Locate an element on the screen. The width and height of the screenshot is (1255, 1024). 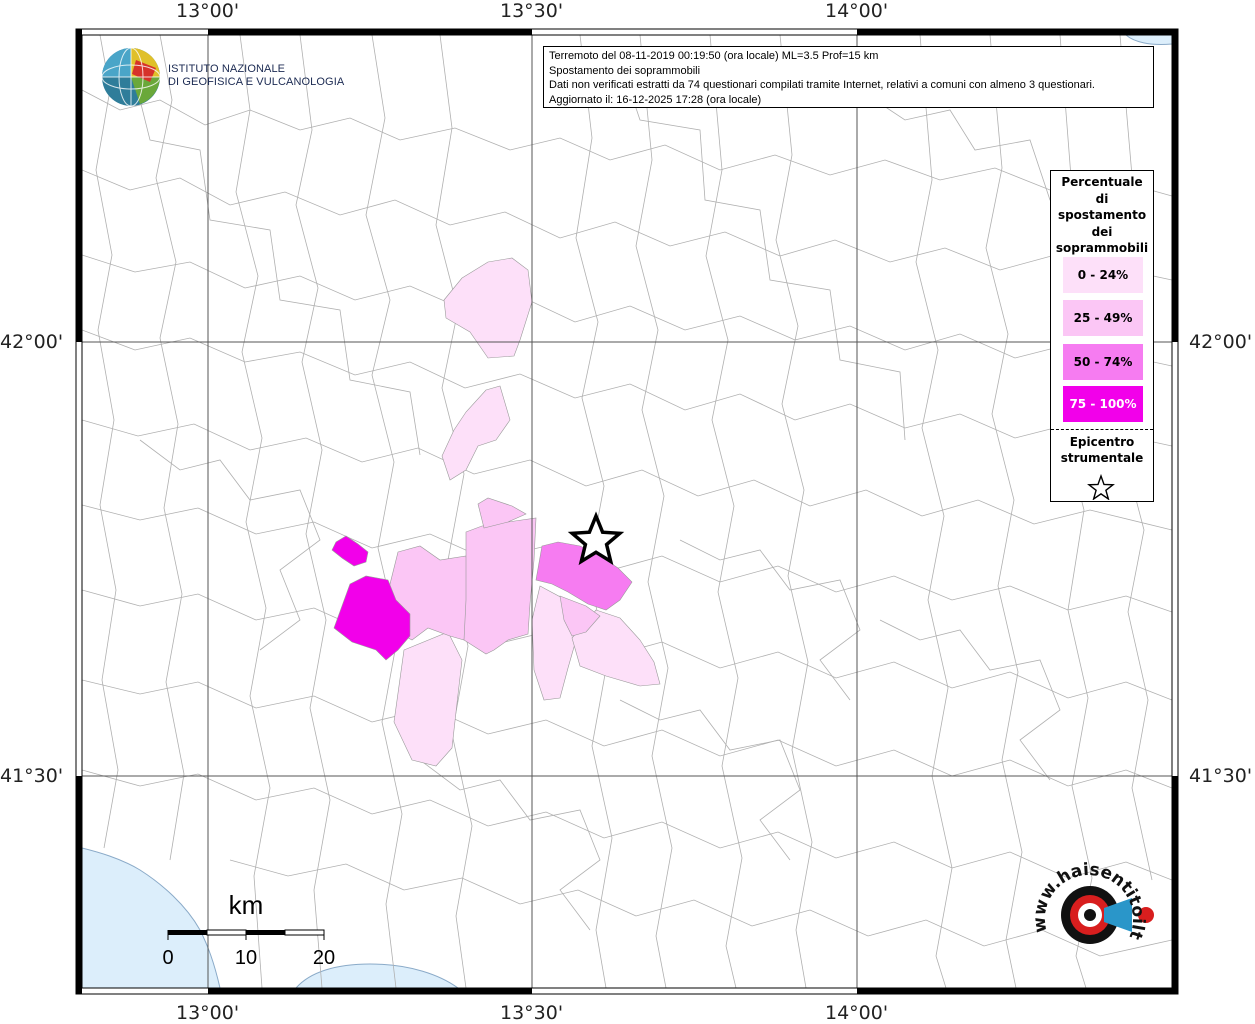
legend-star-icon is located at coordinates (1101, 487).